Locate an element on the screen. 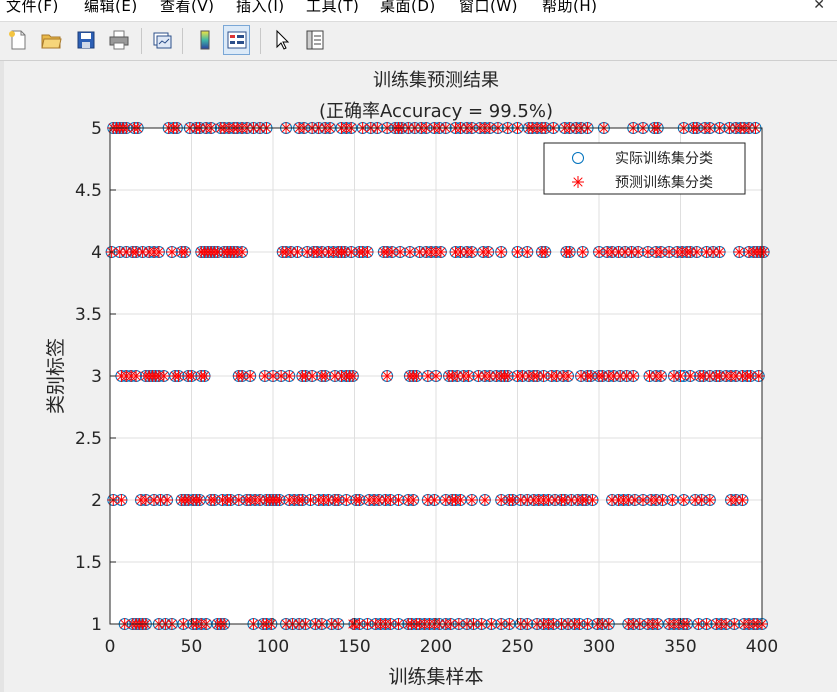 This screenshot has height=692, width=837. x-tick-label: 250 is located at coordinates (517, 647).